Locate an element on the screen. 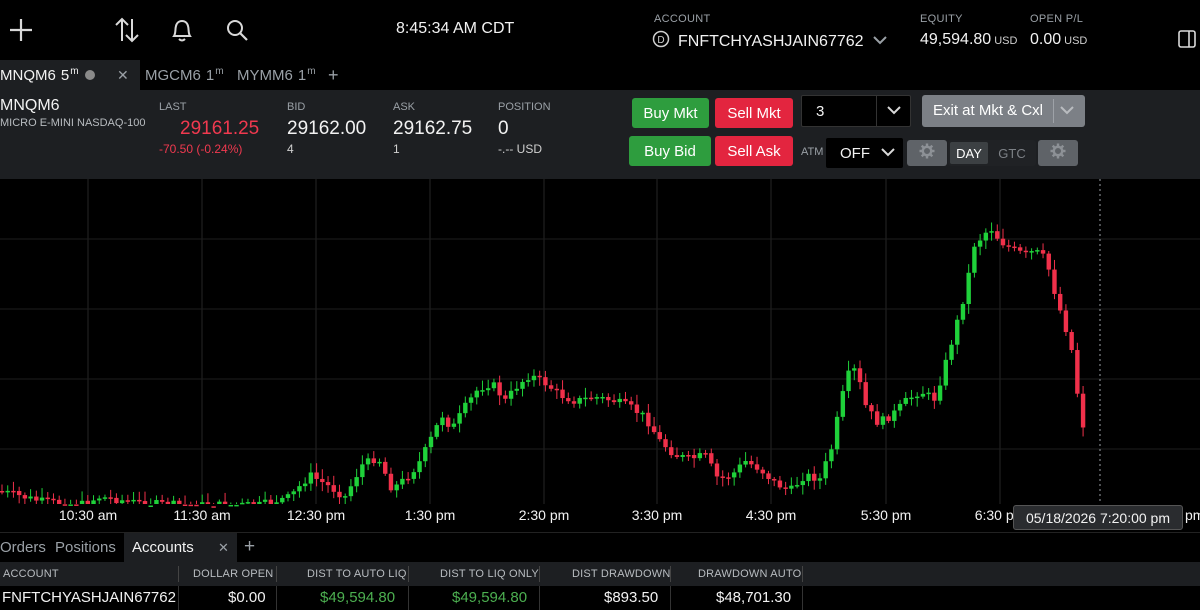 The height and width of the screenshot is (610, 1200). column-divider is located at coordinates (178, 598).